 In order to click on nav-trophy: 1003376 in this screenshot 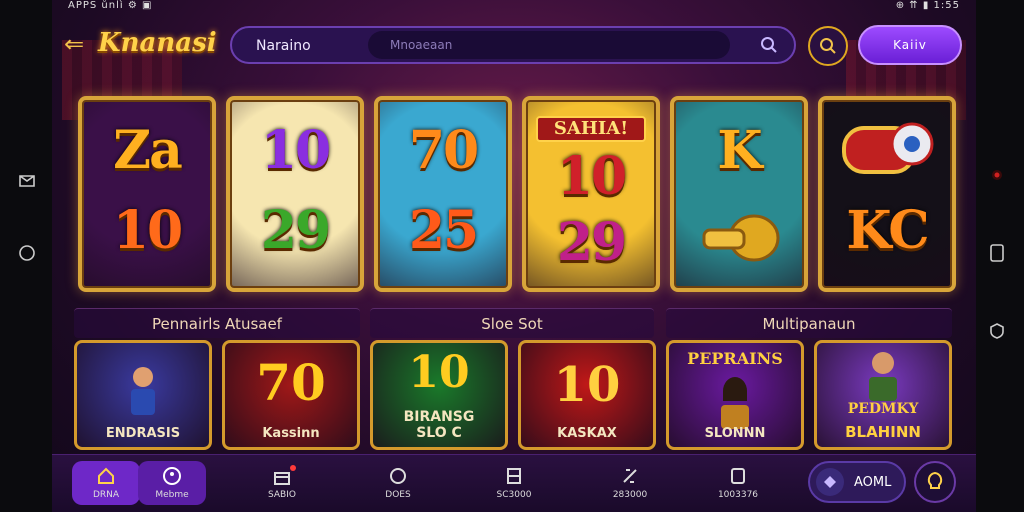, I will do `click(738, 483)`.